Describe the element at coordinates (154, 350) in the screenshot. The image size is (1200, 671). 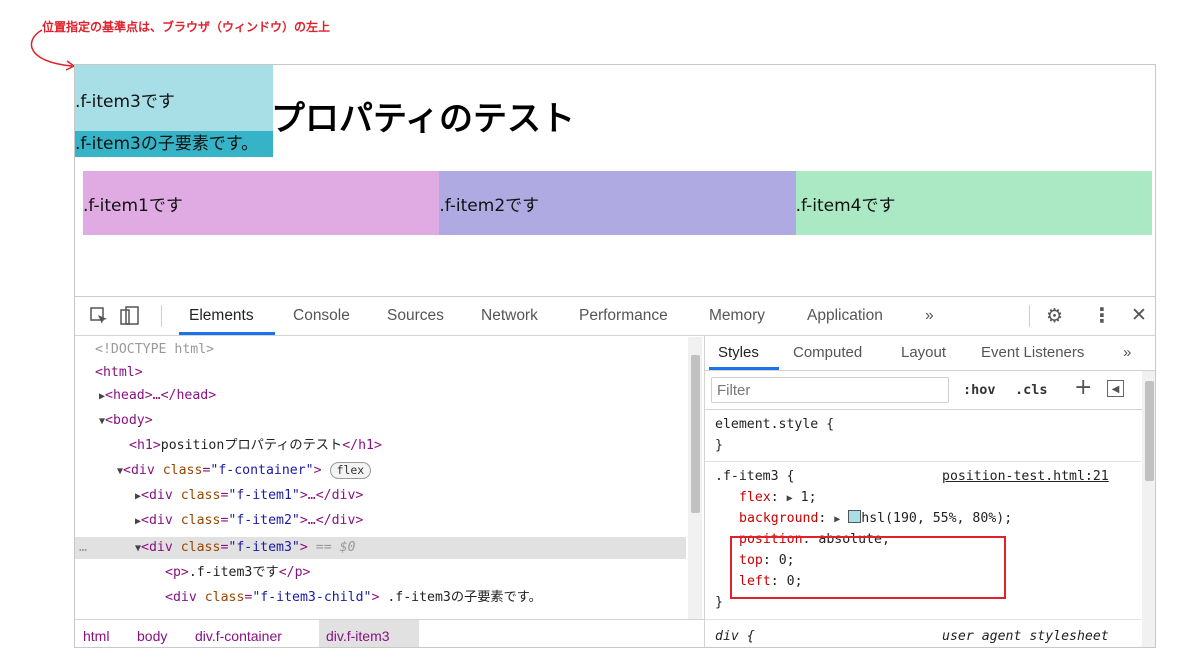
I see `dom-doctype: <!DOCTYPE html>` at that location.